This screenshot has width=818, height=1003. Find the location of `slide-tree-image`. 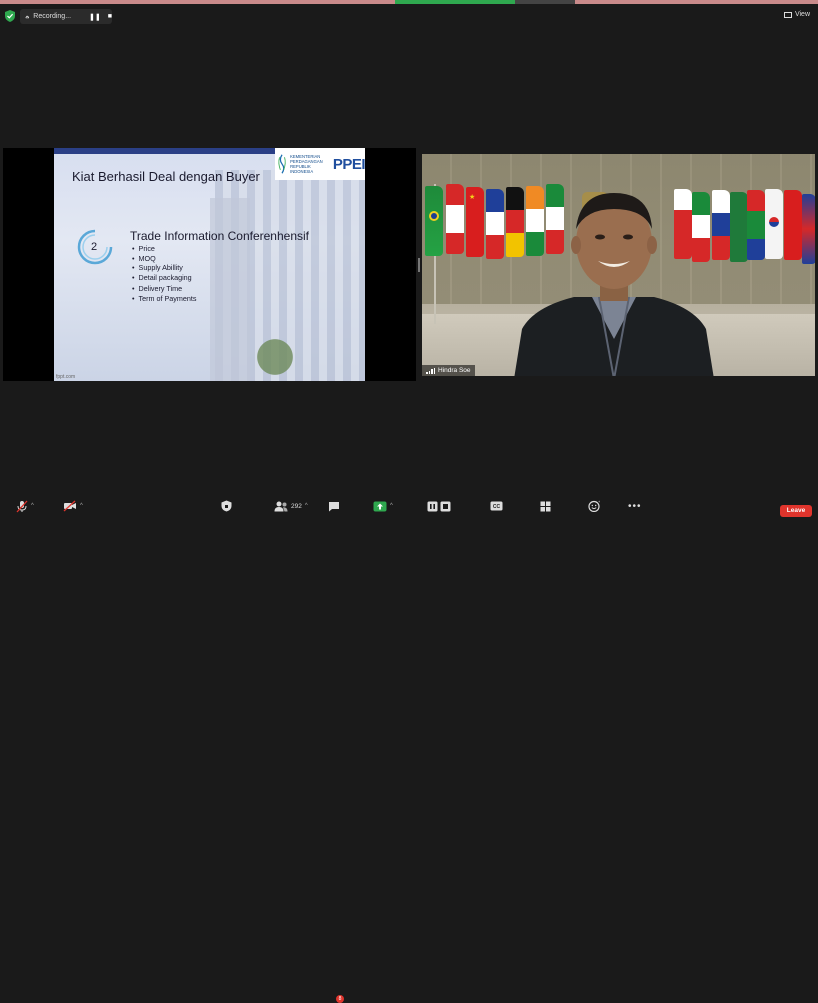

slide-tree-image is located at coordinates (275, 351).